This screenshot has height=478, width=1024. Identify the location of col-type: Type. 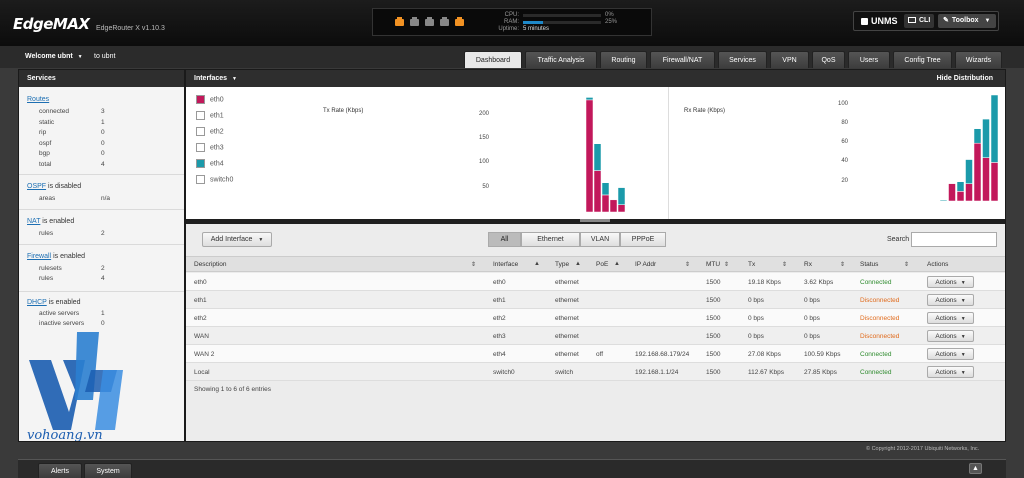
(562, 264).